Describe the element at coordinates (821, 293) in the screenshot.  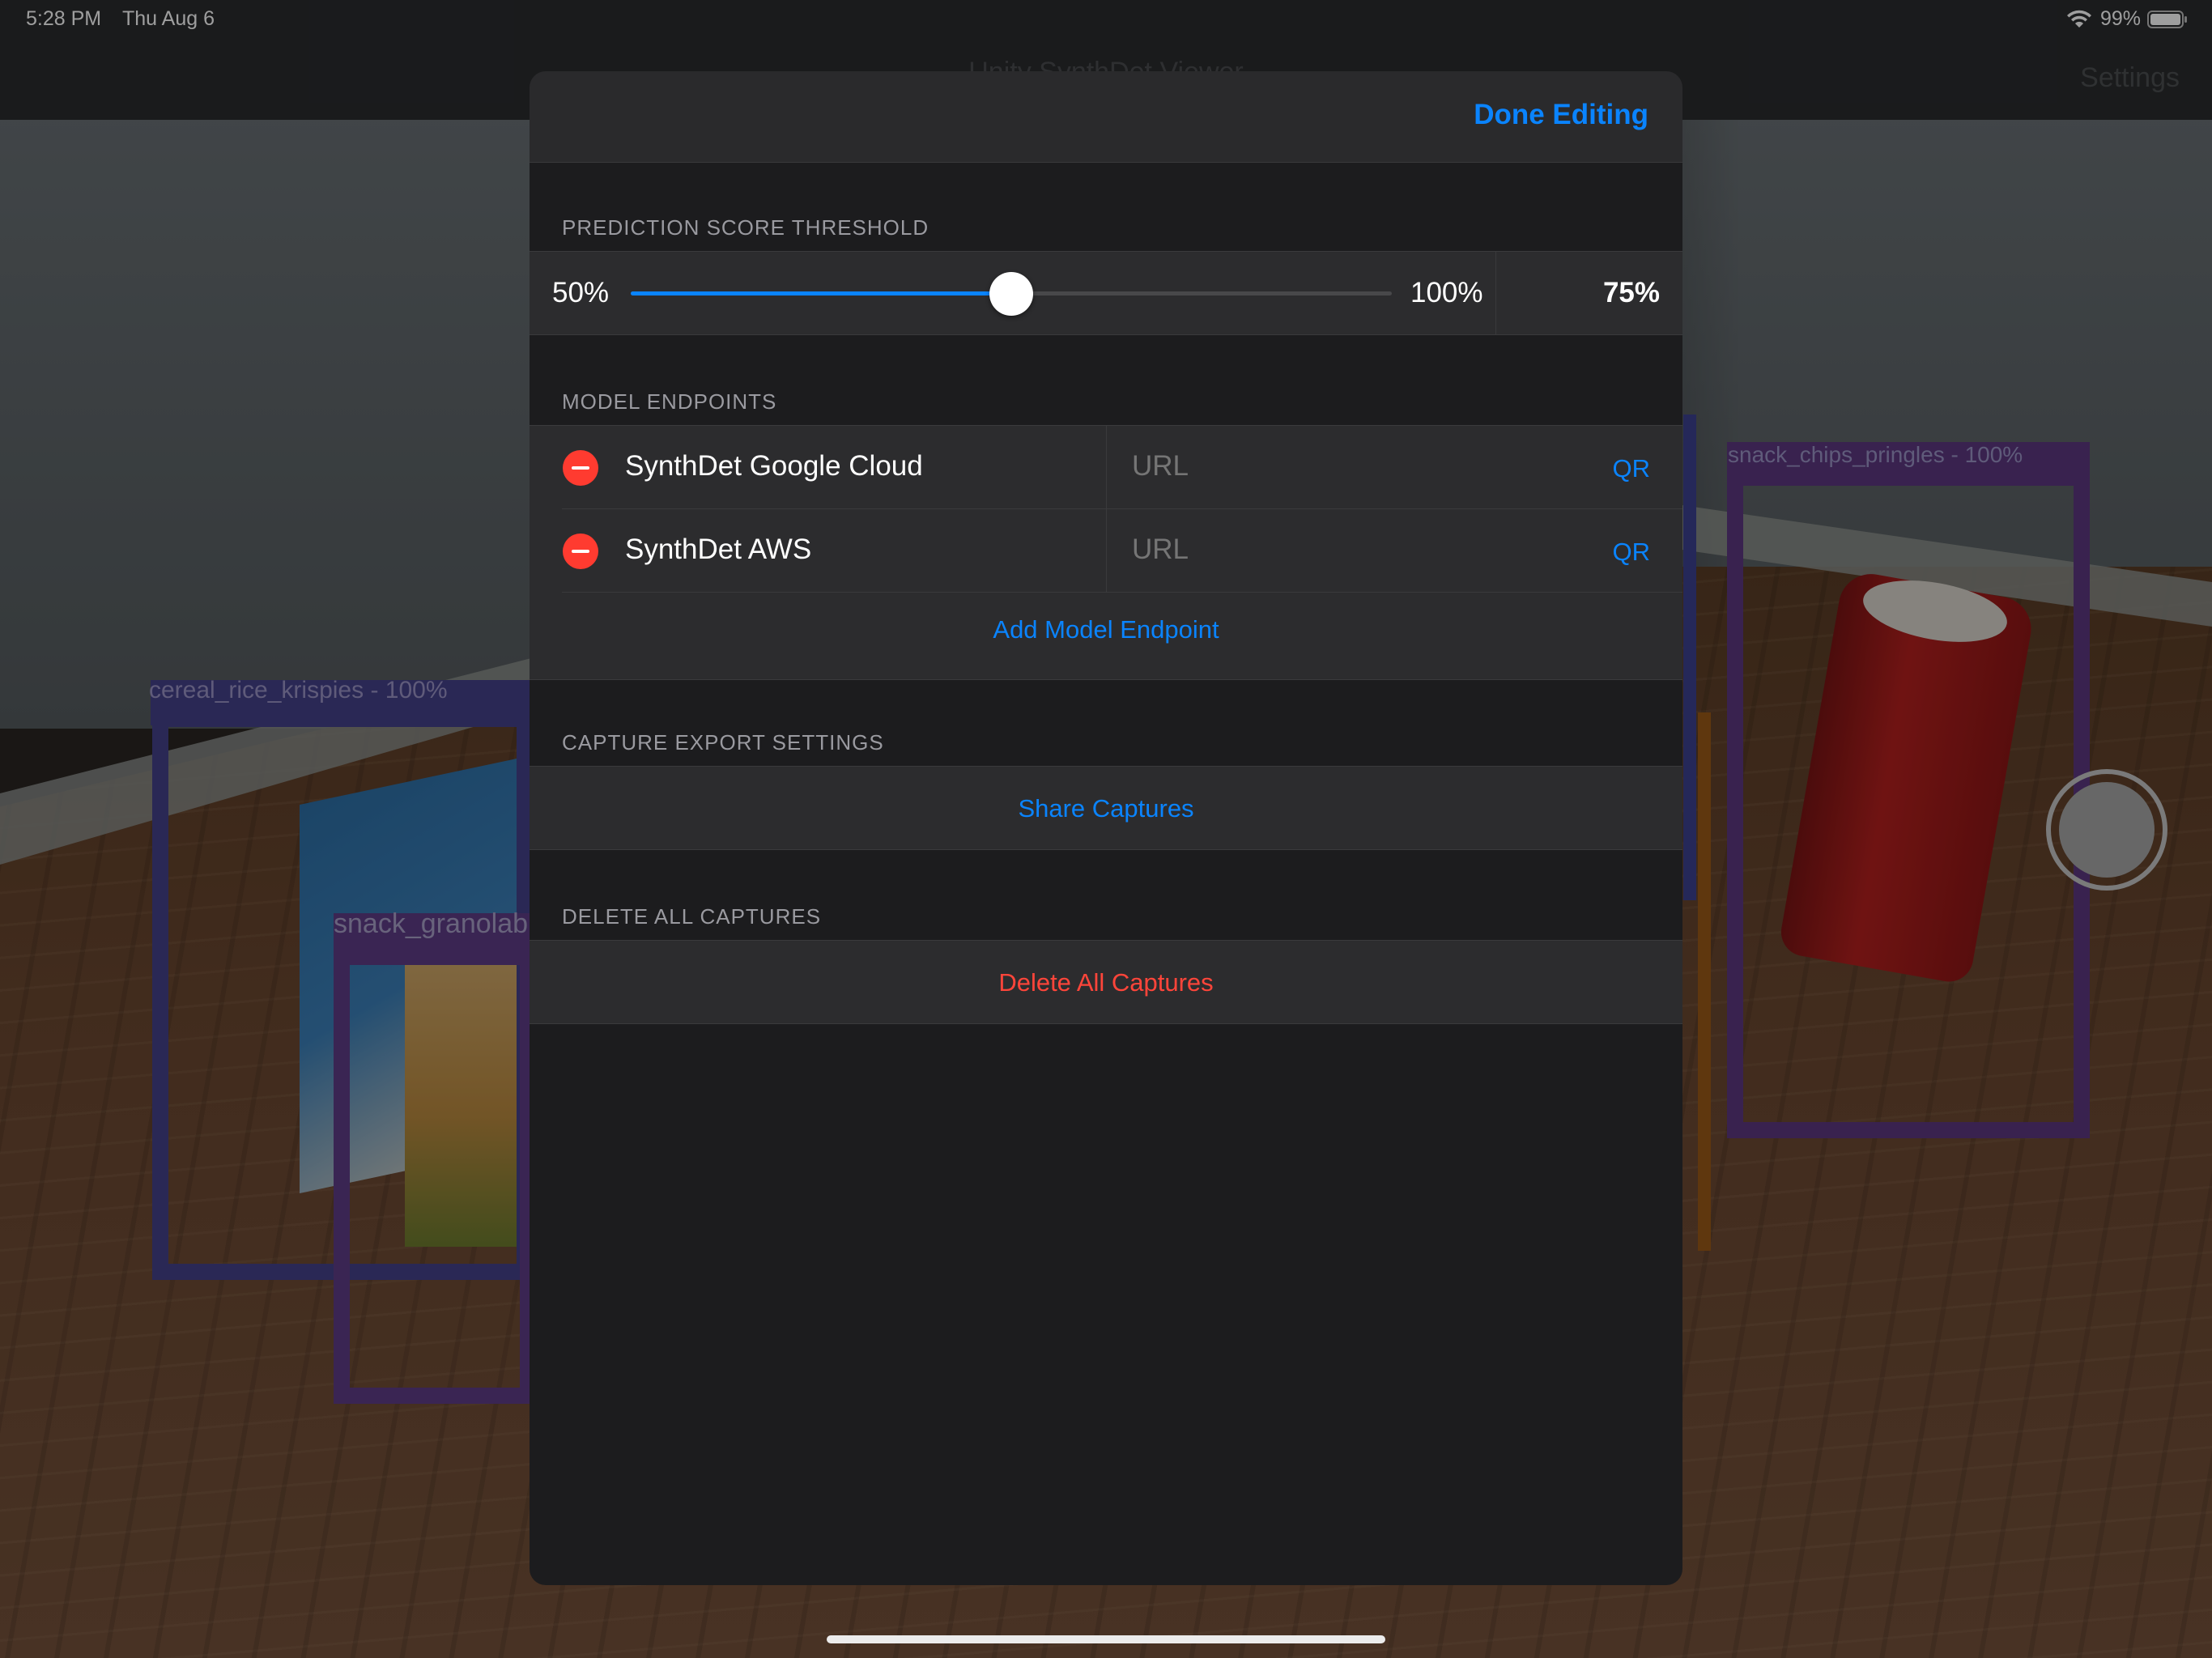
I see `slider-fill` at that location.